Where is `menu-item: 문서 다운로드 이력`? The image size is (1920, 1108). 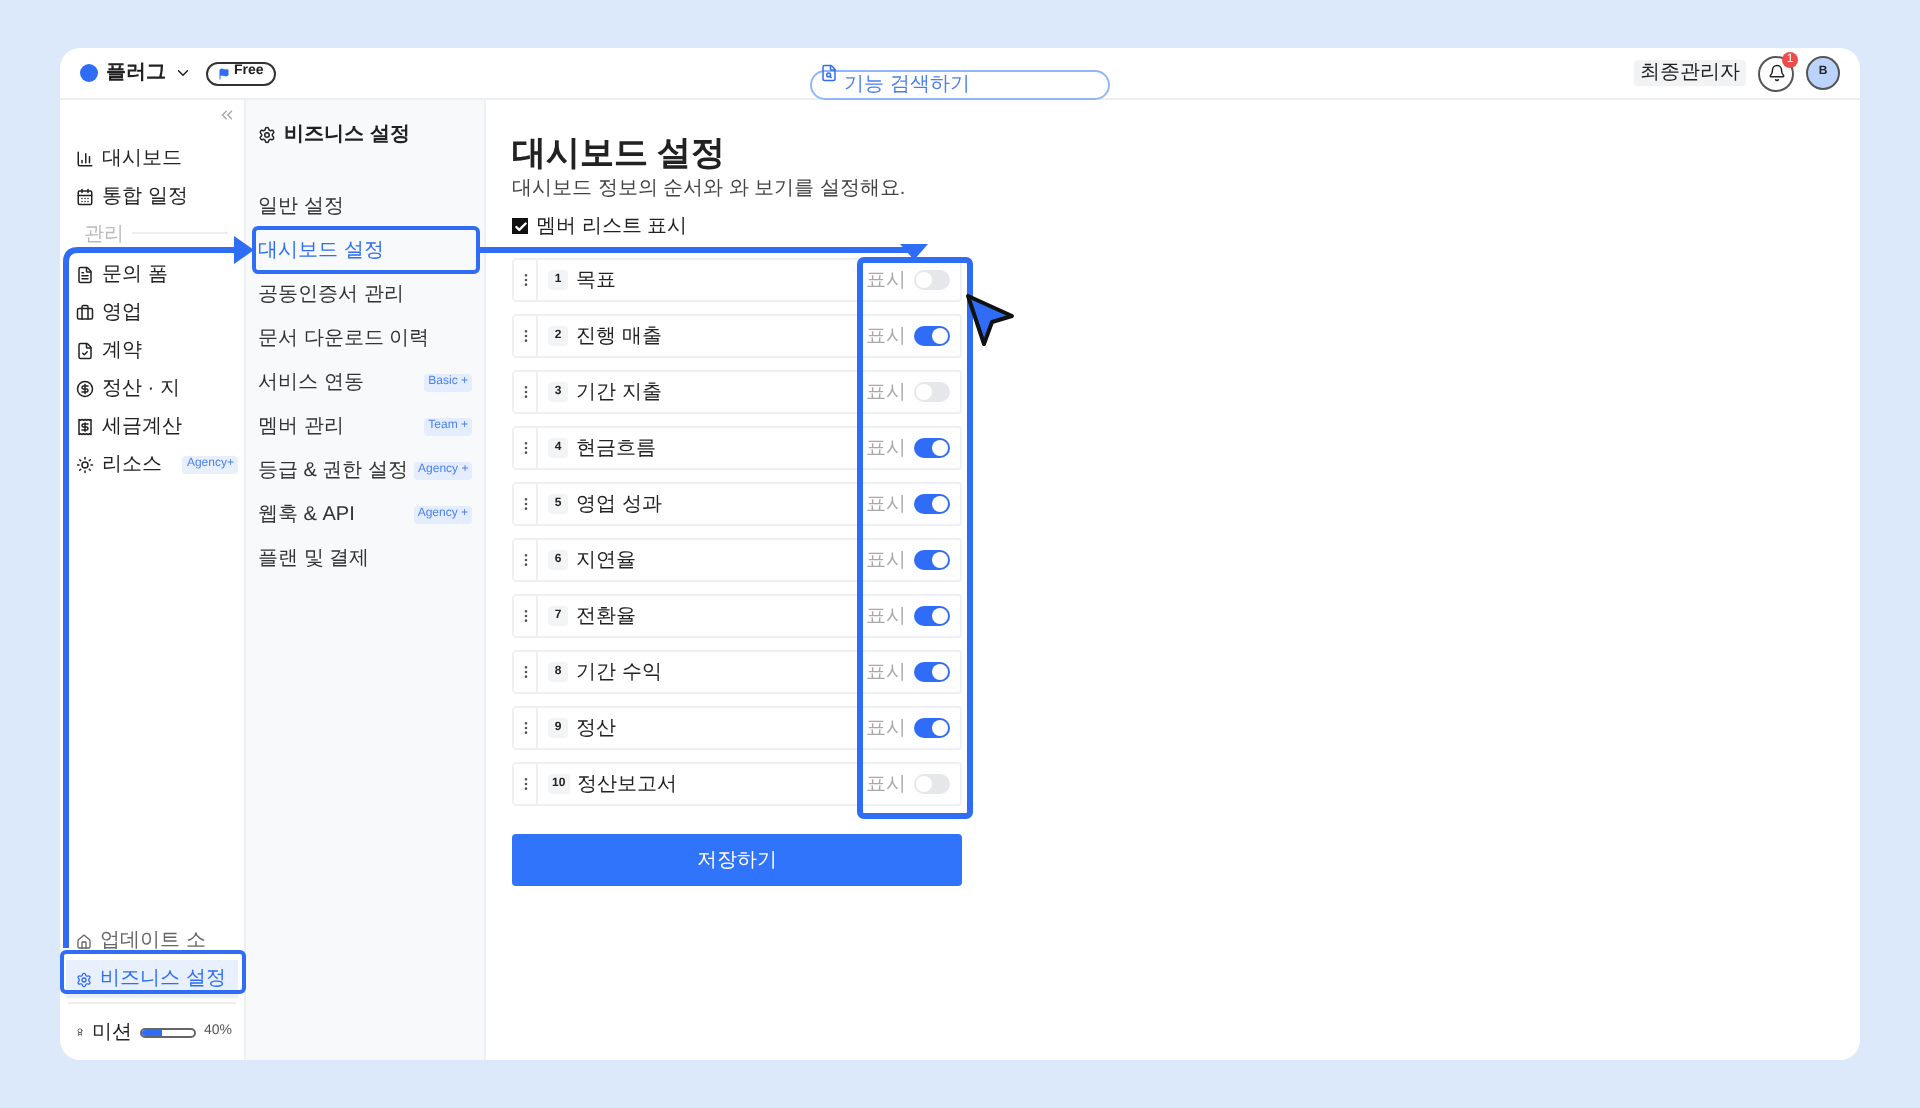
menu-item: 문서 다운로드 이력 is located at coordinates (365, 338).